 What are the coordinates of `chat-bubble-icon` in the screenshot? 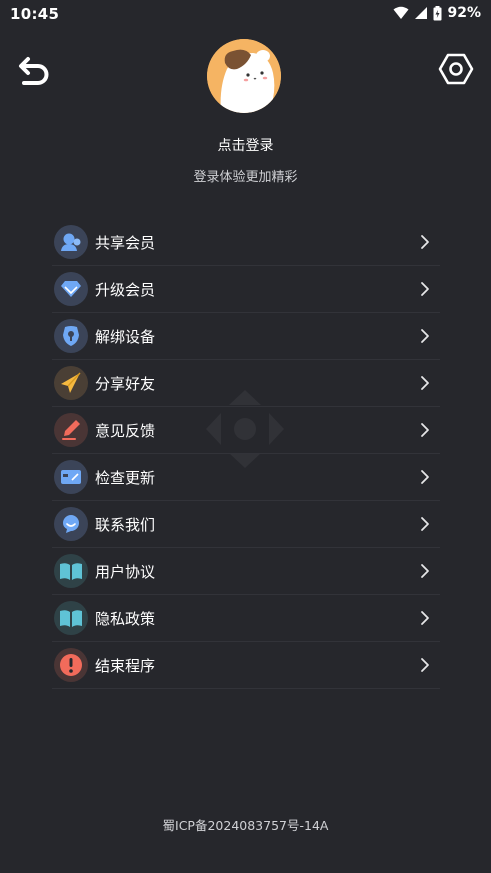 It's located at (71, 524).